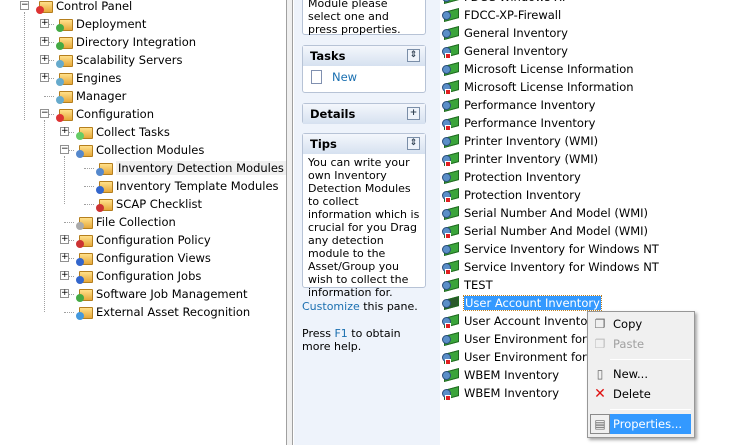 This screenshot has width=737, height=445. I want to click on tree-item: Software Job Management, so click(162, 294).